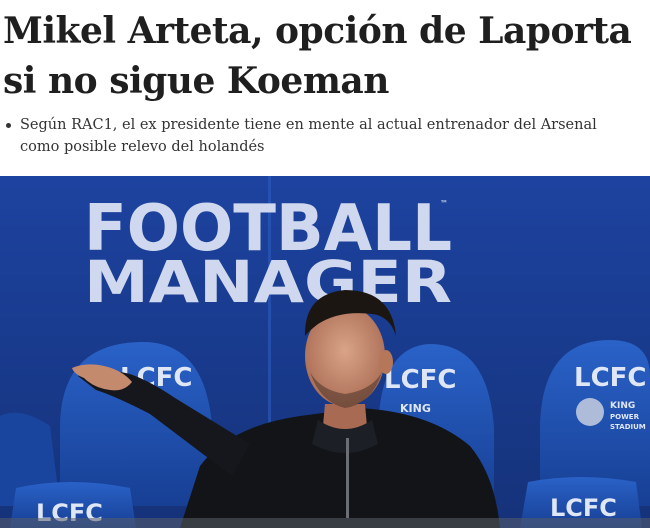 The width and height of the screenshot is (650, 528). I want to click on seat-sub-middle: KING, so click(415, 408).